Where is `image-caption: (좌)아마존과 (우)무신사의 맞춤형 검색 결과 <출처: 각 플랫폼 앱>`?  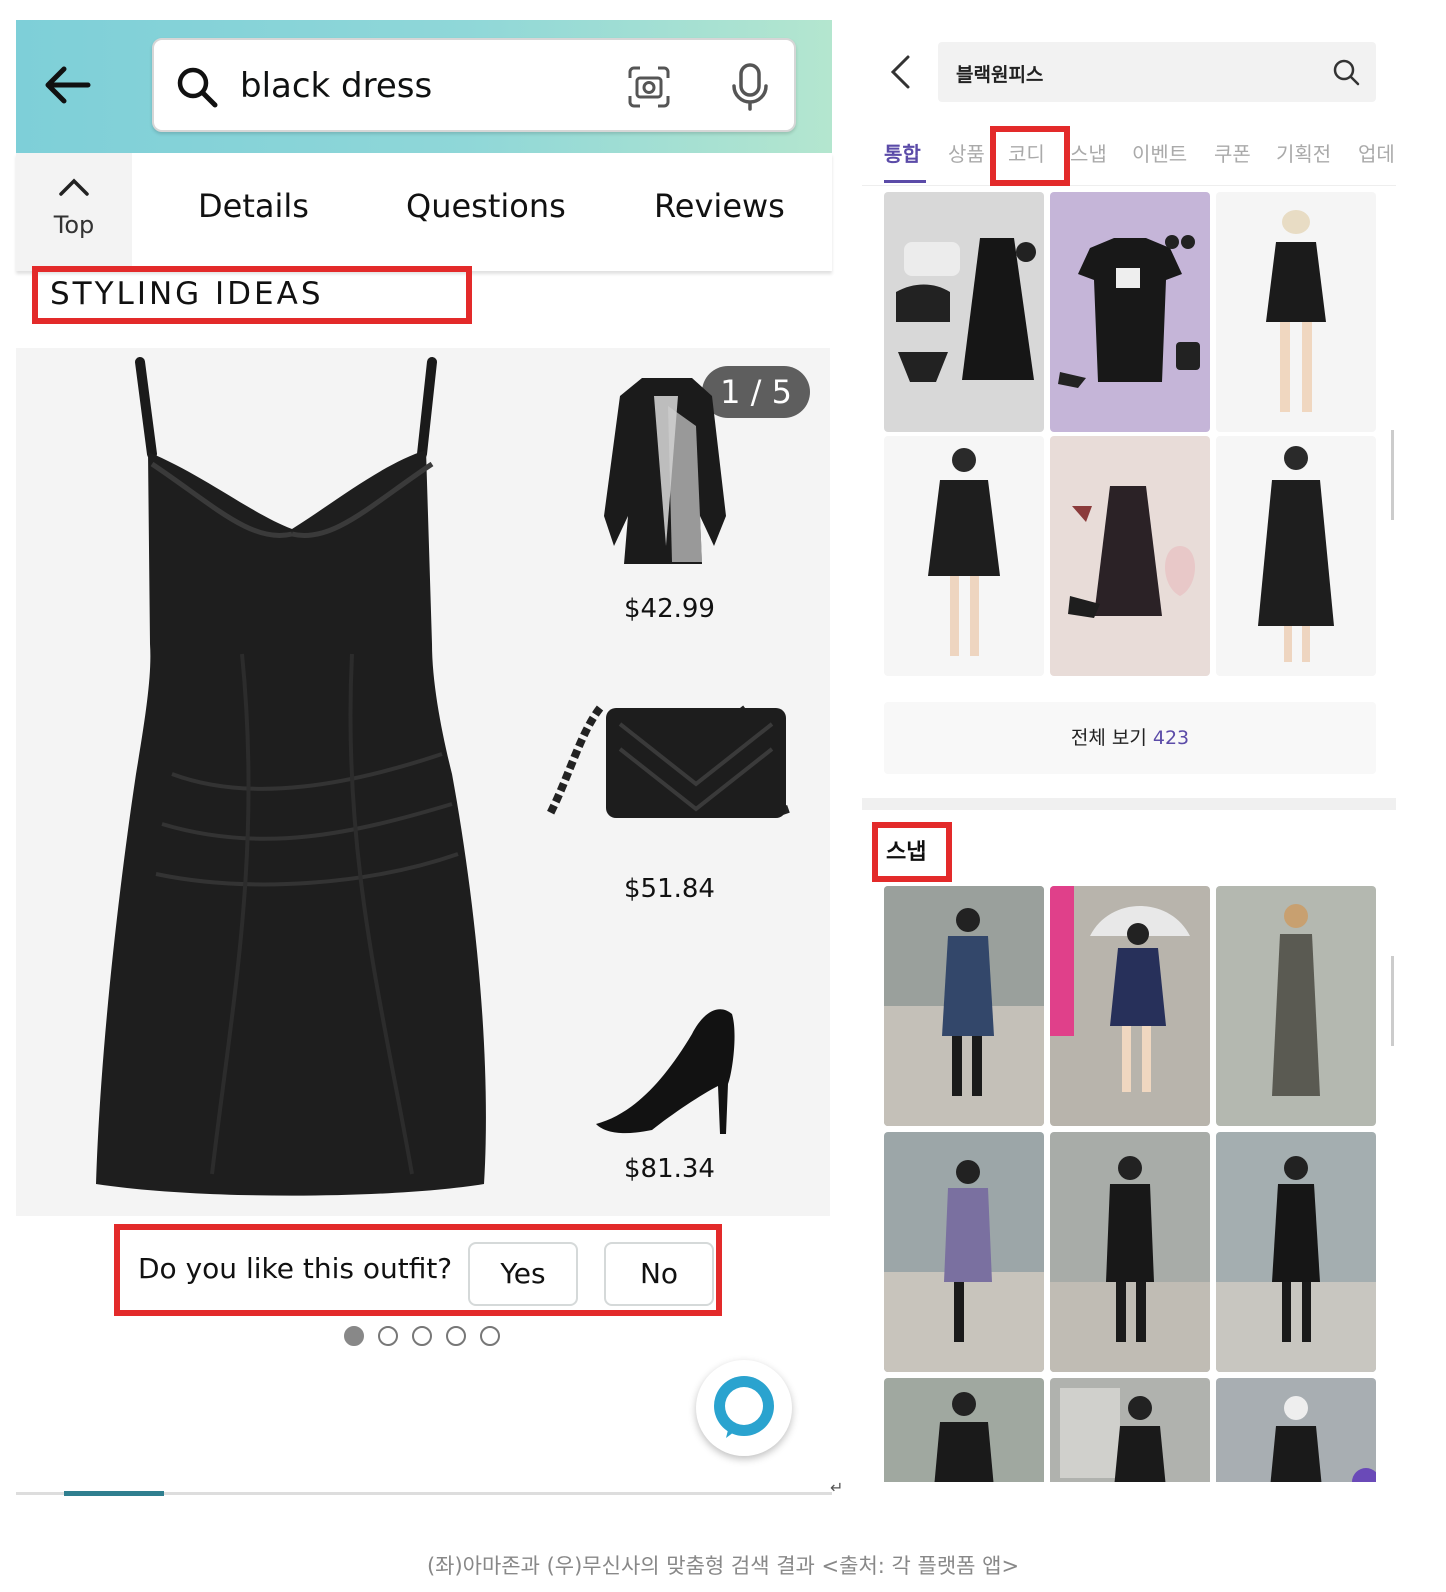
image-caption: (좌)아마존과 (우)무신사의 맞춤형 검색 결과 <출처: 각 플랫폼 앱> is located at coordinates (723, 1566).